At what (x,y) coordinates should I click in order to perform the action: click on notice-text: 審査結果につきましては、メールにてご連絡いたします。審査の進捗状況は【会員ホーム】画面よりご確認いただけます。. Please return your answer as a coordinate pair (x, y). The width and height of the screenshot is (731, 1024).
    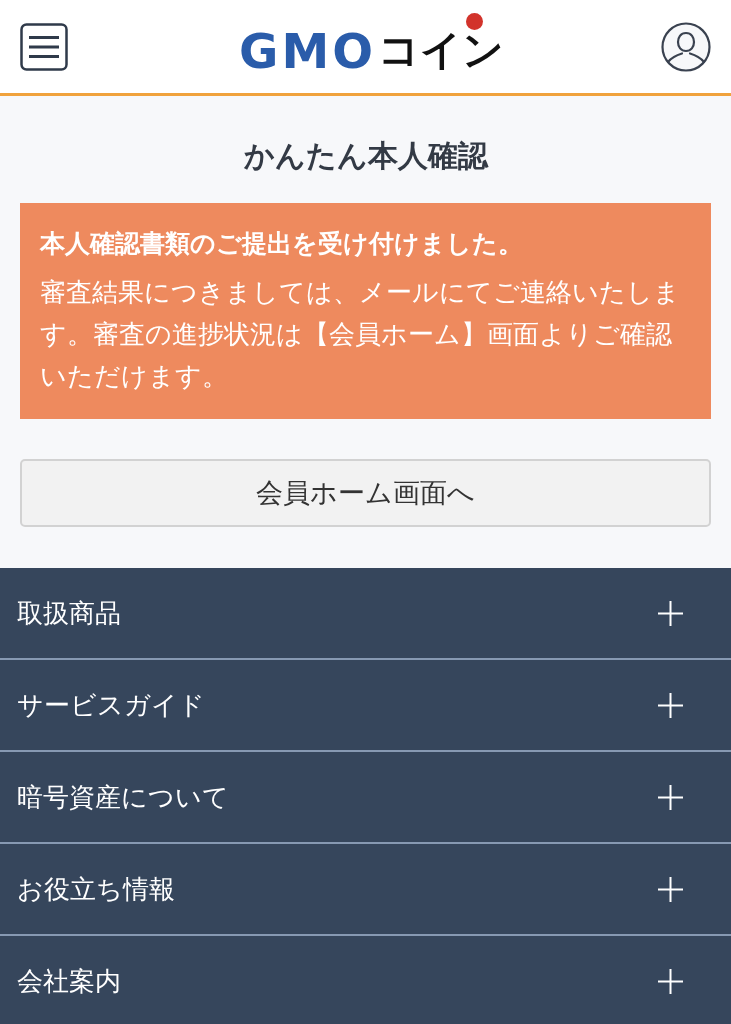
    Looking at the image, I should click on (360, 334).